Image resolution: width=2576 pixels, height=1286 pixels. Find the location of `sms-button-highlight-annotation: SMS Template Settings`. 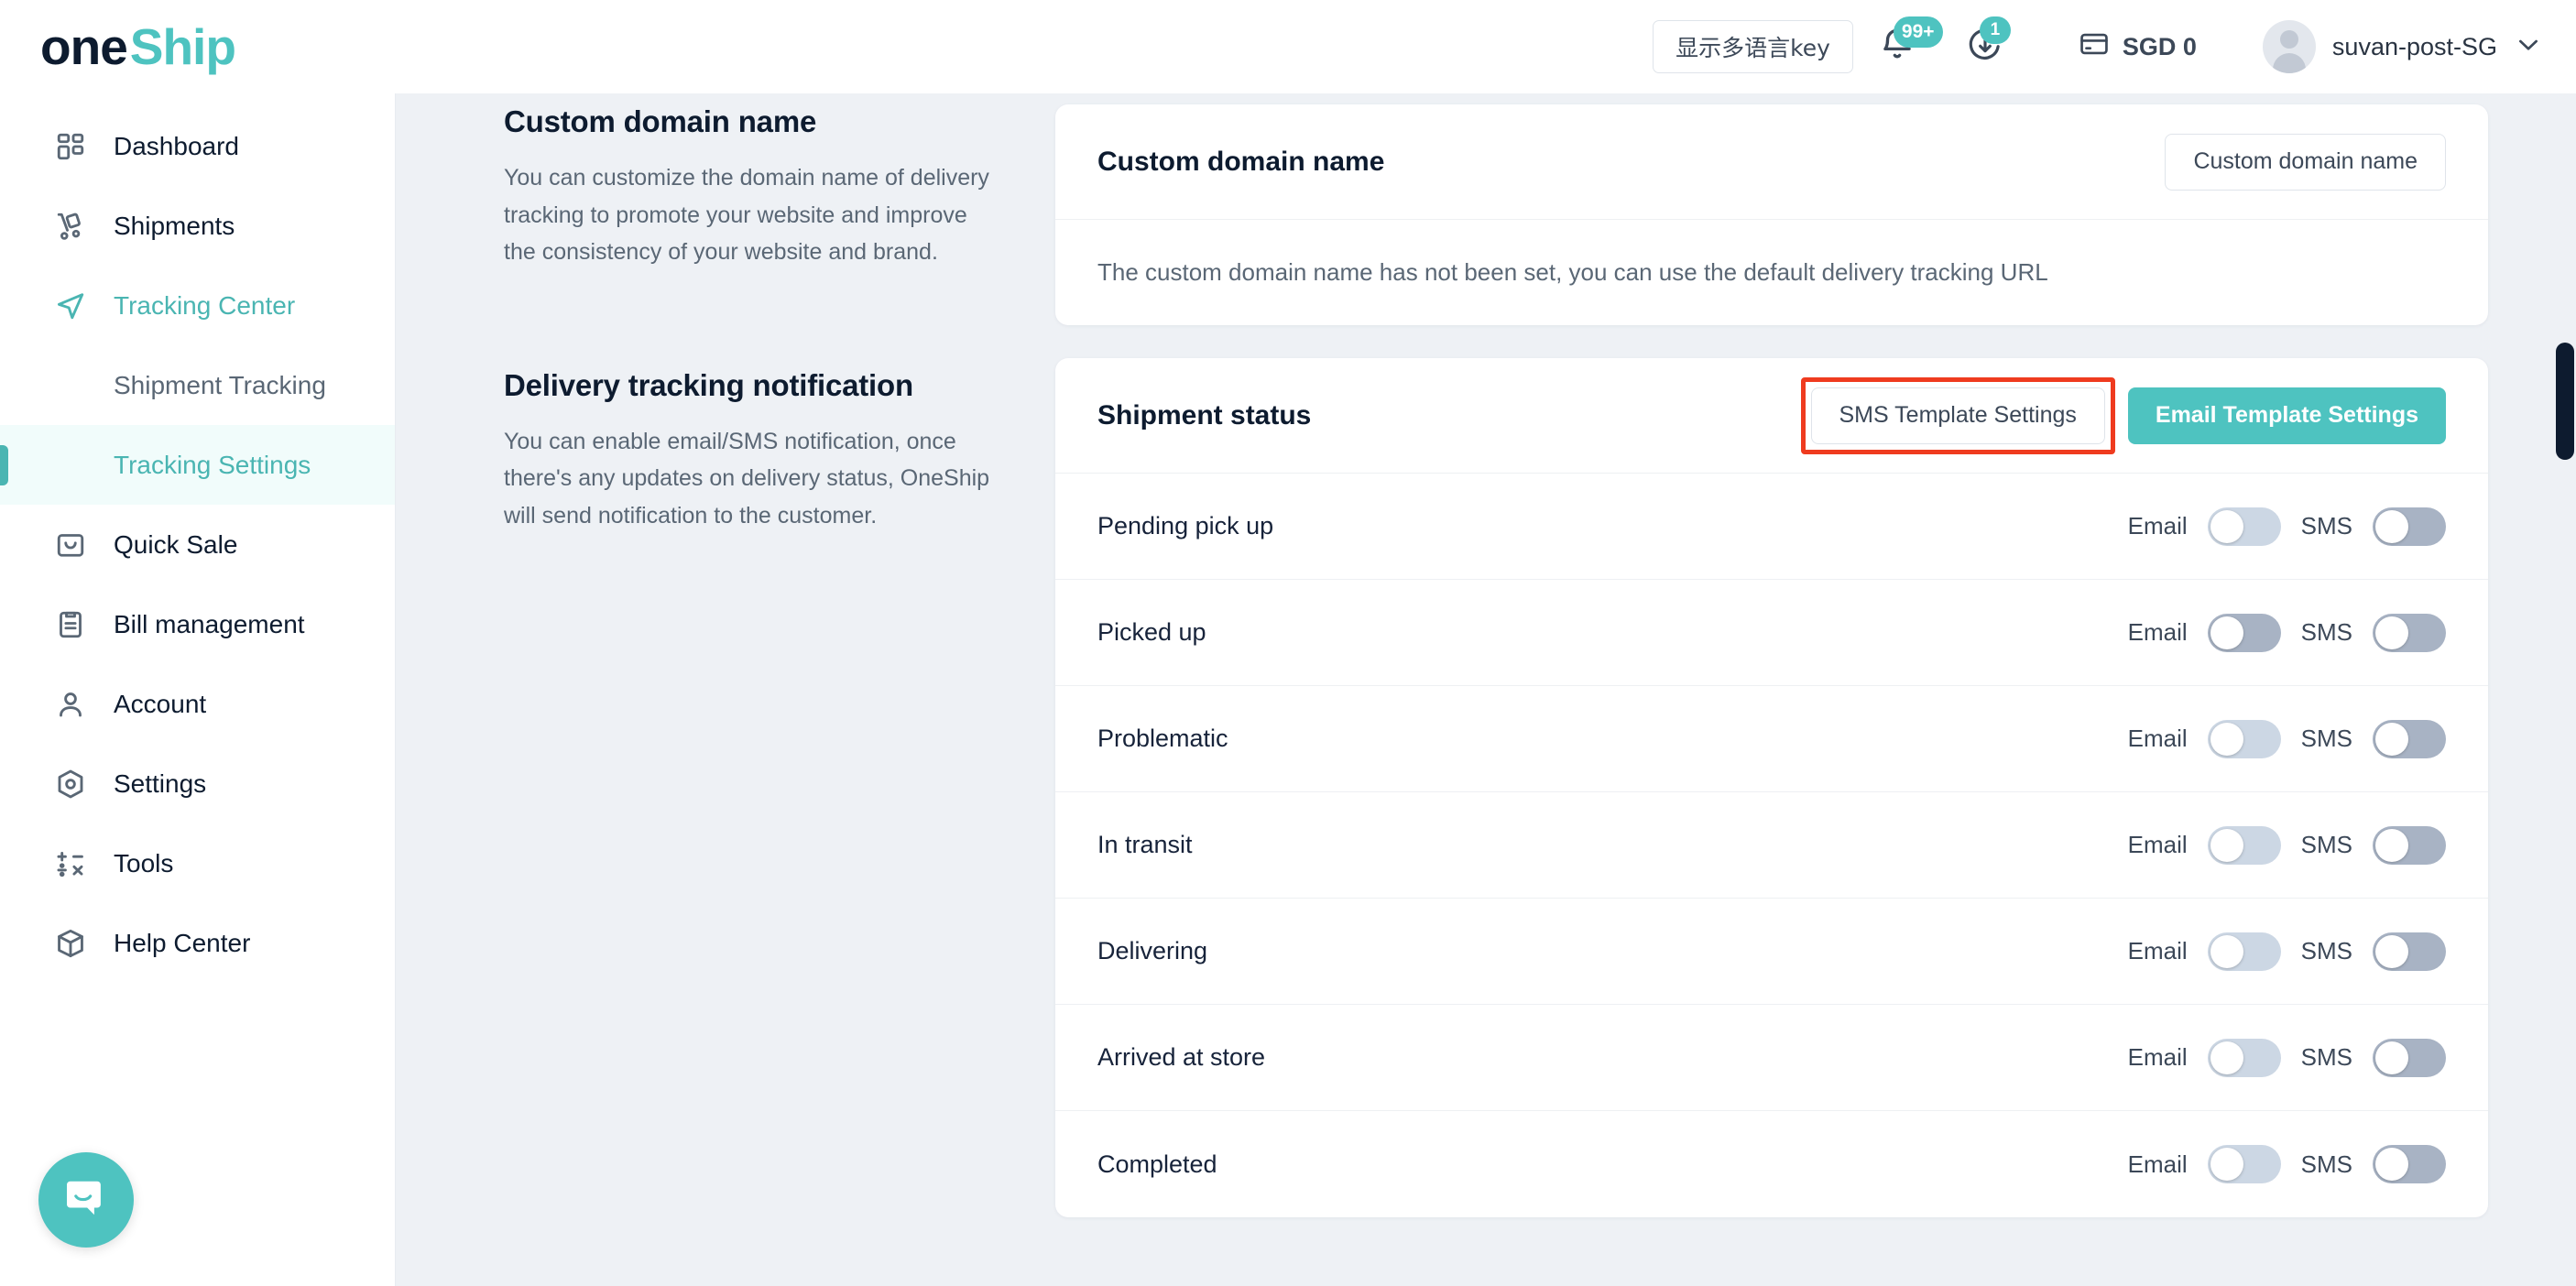

sms-button-highlight-annotation: SMS Template Settings is located at coordinates (1957, 415).